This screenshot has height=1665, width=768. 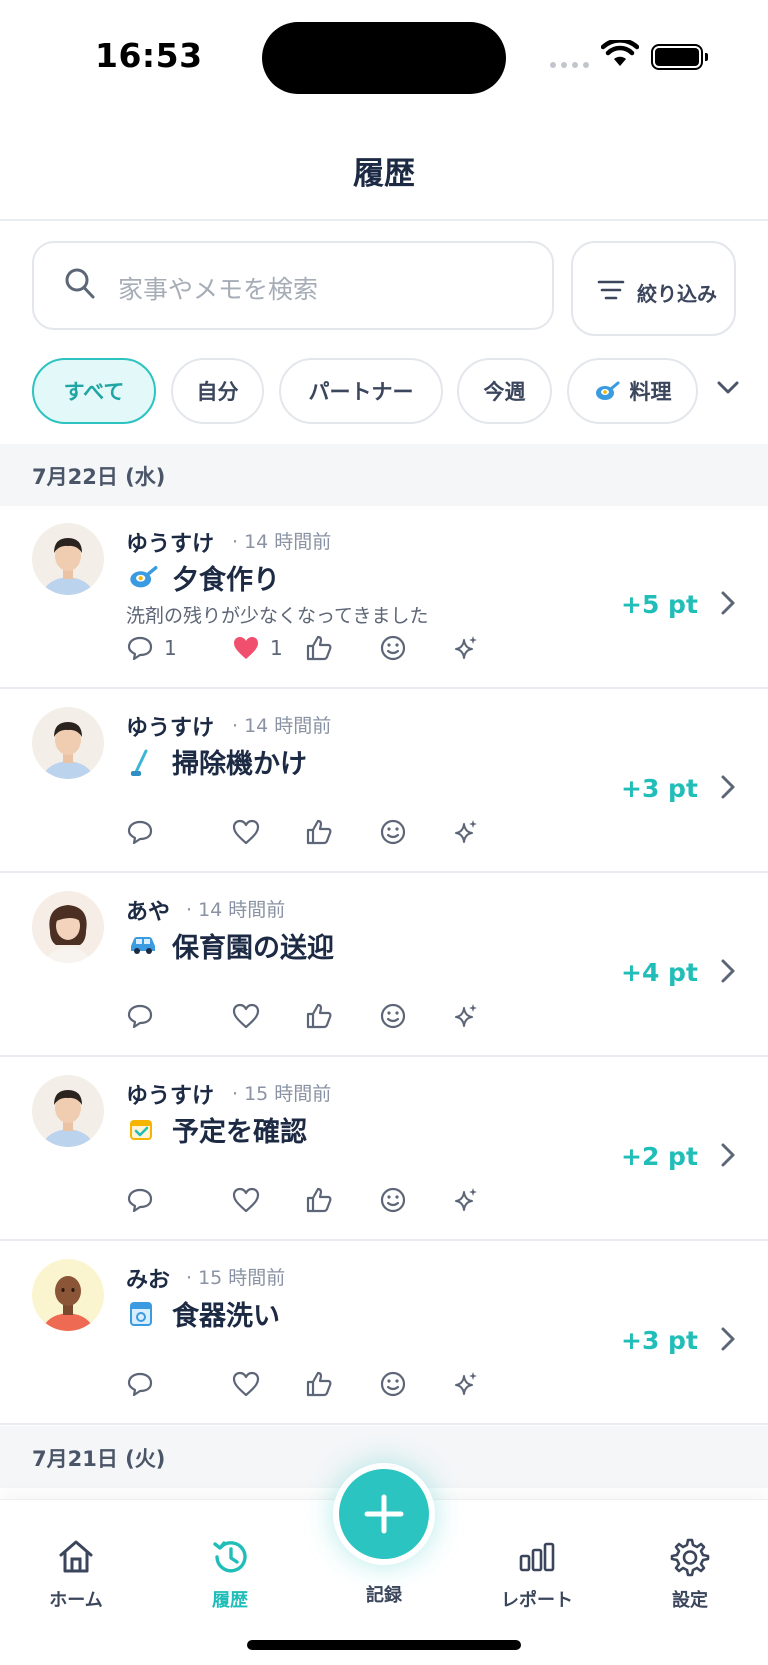 What do you see at coordinates (139, 762) in the screenshot?
I see `vacuum-icon` at bounding box center [139, 762].